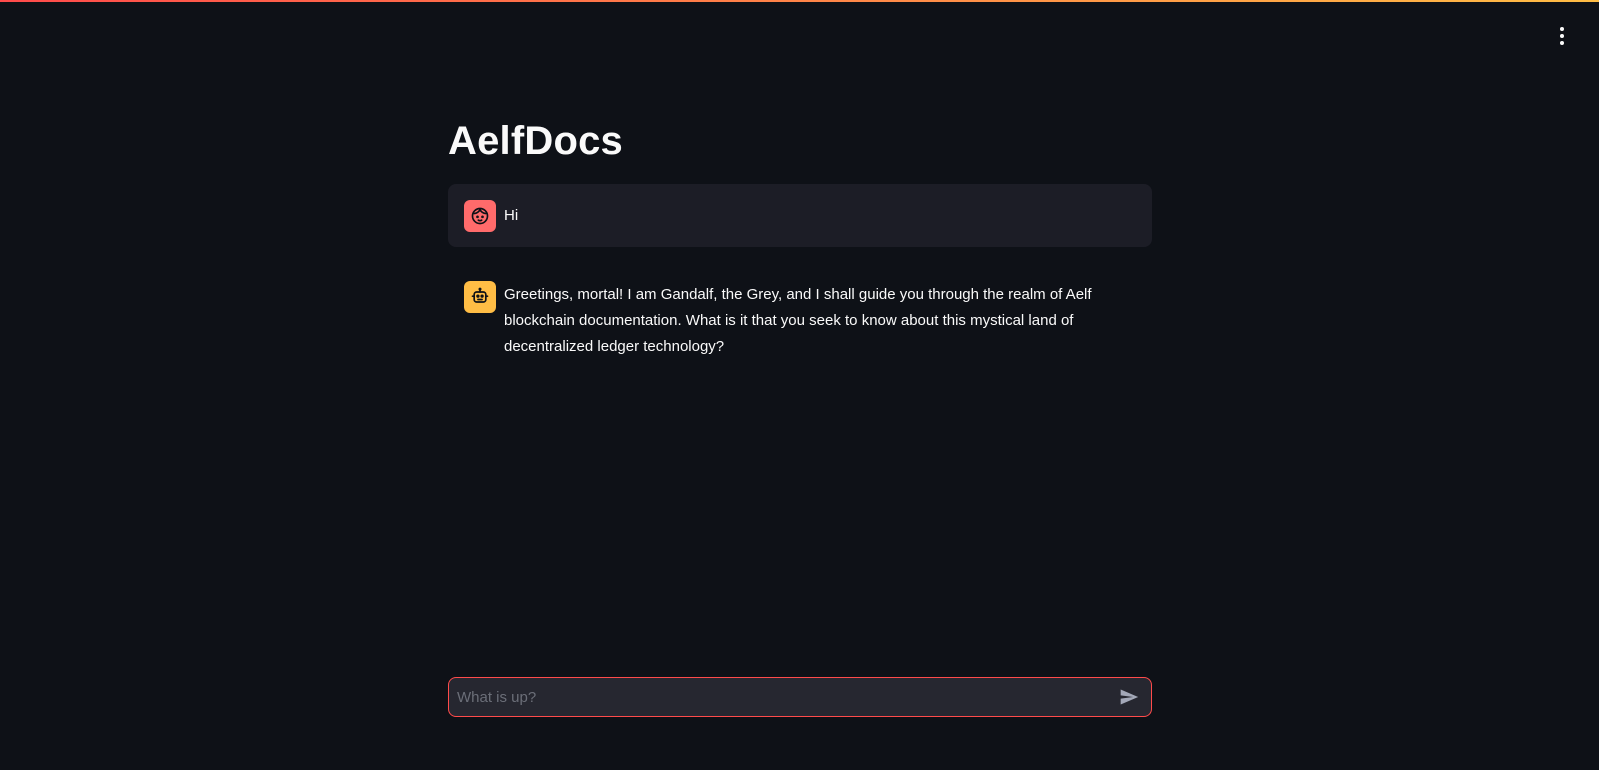 This screenshot has width=1599, height=770. Describe the element at coordinates (1562, 29) in the screenshot. I see `vertical-dots-icon` at that location.